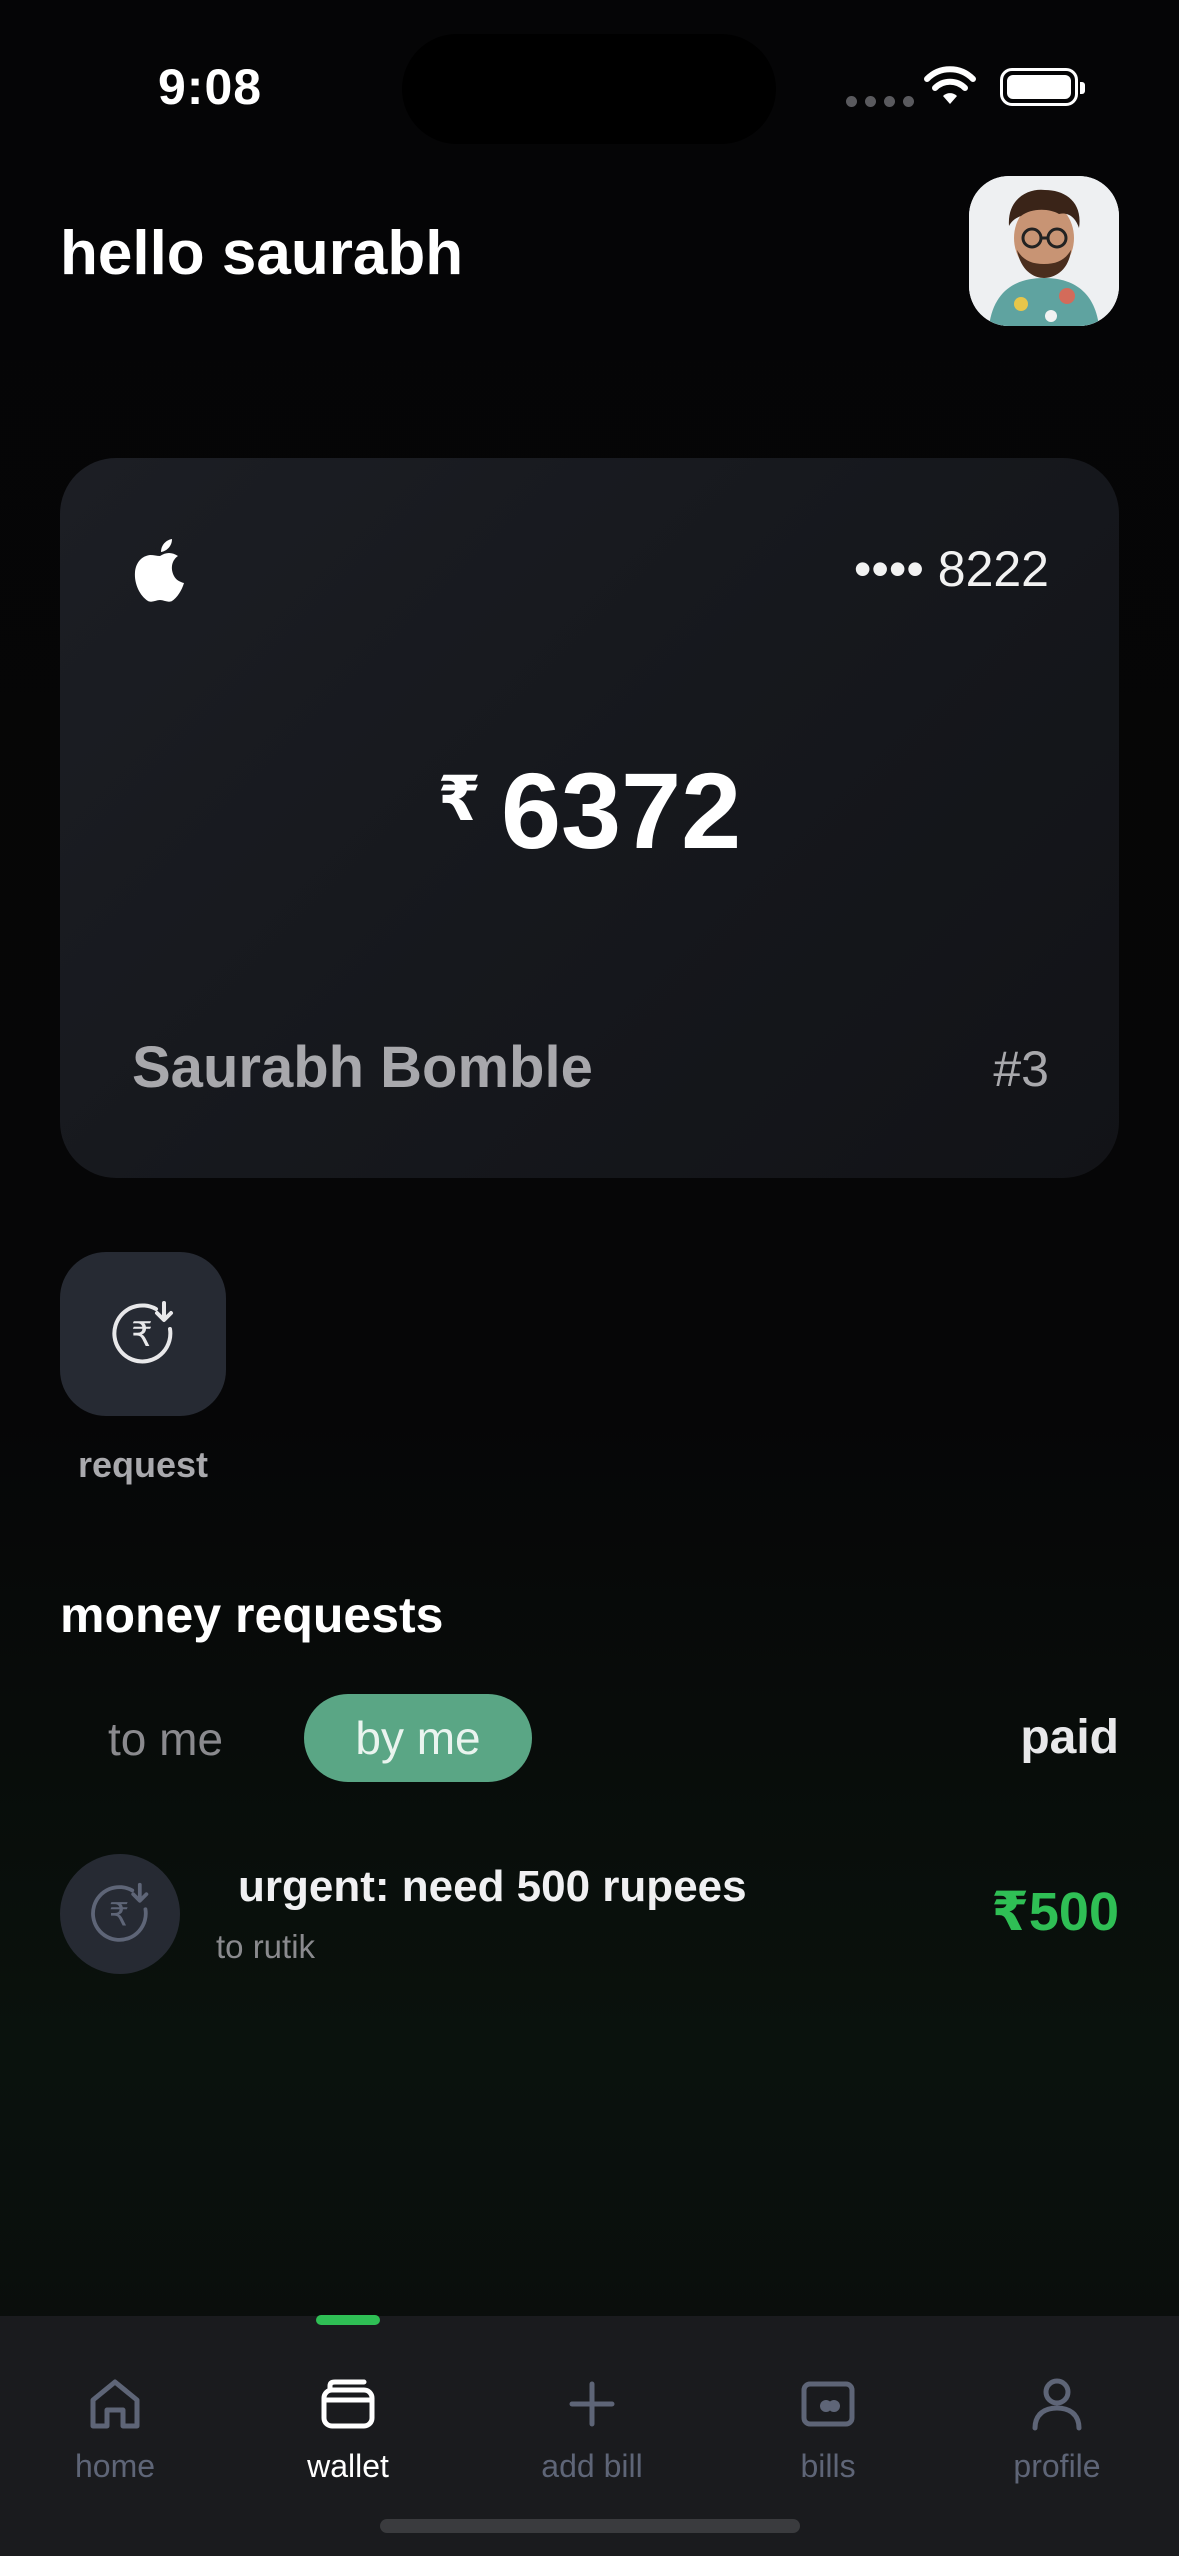  Describe the element at coordinates (1057, 2466) in the screenshot. I see `tab-profile-label: profile` at that location.